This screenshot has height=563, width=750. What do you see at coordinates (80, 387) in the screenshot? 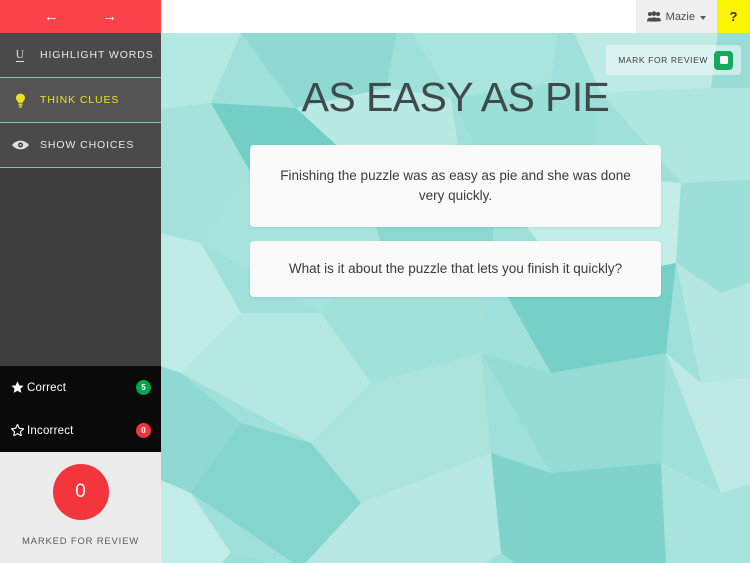
I see `score-row-correct: Correct 5` at bounding box center [80, 387].